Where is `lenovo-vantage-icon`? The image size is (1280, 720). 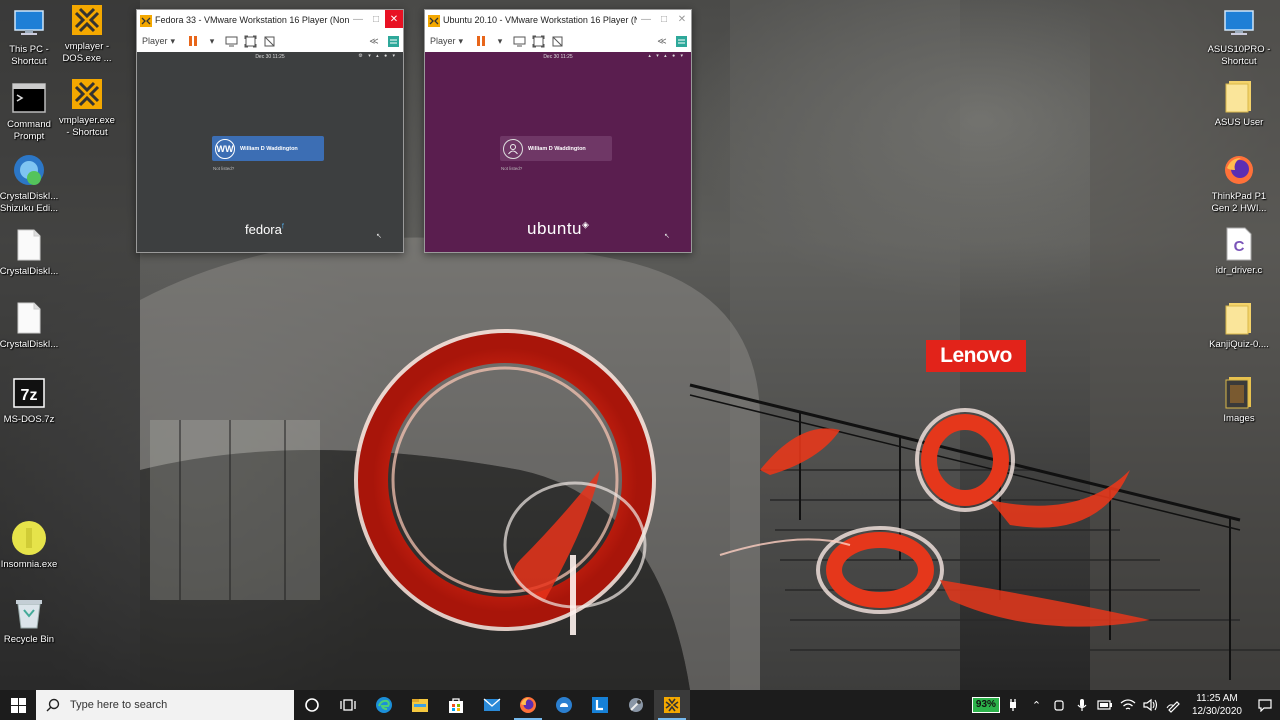 lenovo-vantage-icon is located at coordinates (600, 705).